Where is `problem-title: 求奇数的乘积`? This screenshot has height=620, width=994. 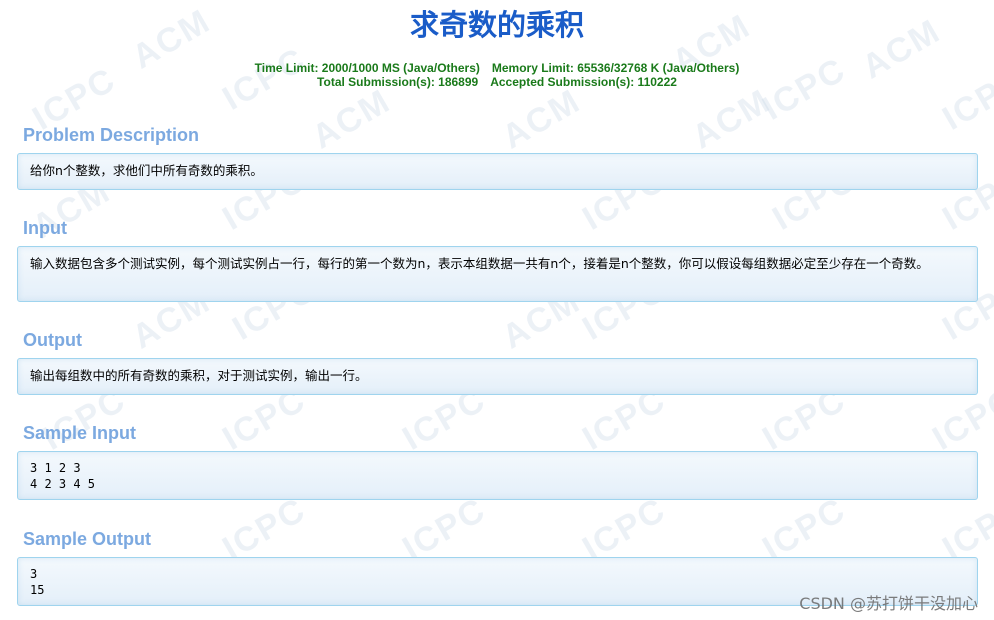
problem-title: 求奇数的乘积 is located at coordinates (496, 25).